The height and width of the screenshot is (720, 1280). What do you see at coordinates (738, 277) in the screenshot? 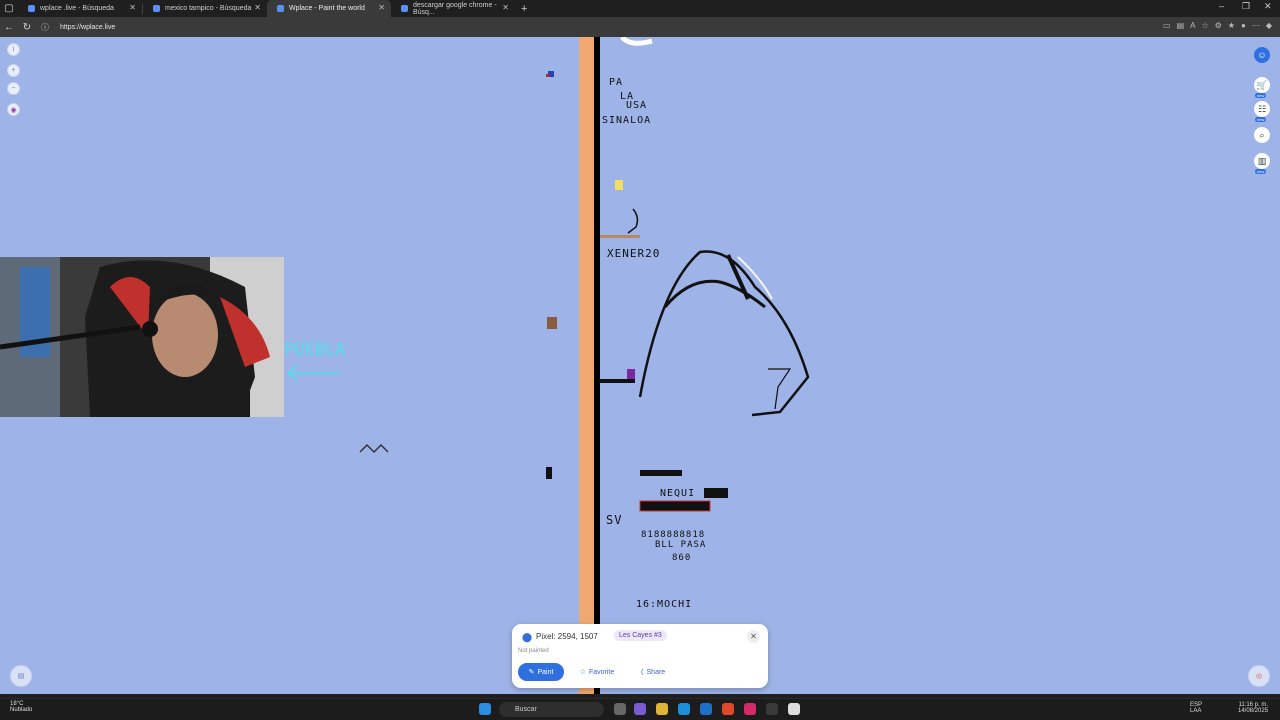
I see `drawing-stroke` at bounding box center [738, 277].